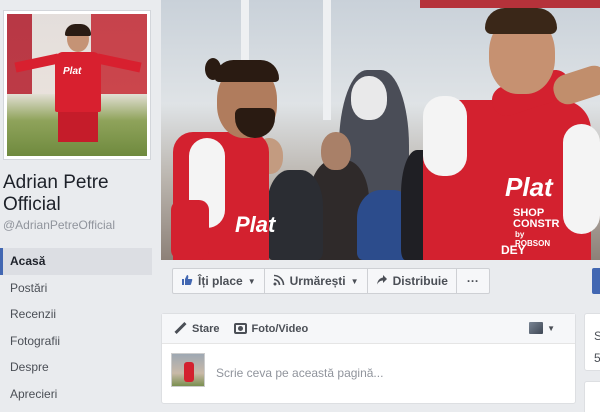 This screenshot has height=412, width=600. What do you see at coordinates (78, 90) in the screenshot?
I see `player-figure: Plat` at bounding box center [78, 90].